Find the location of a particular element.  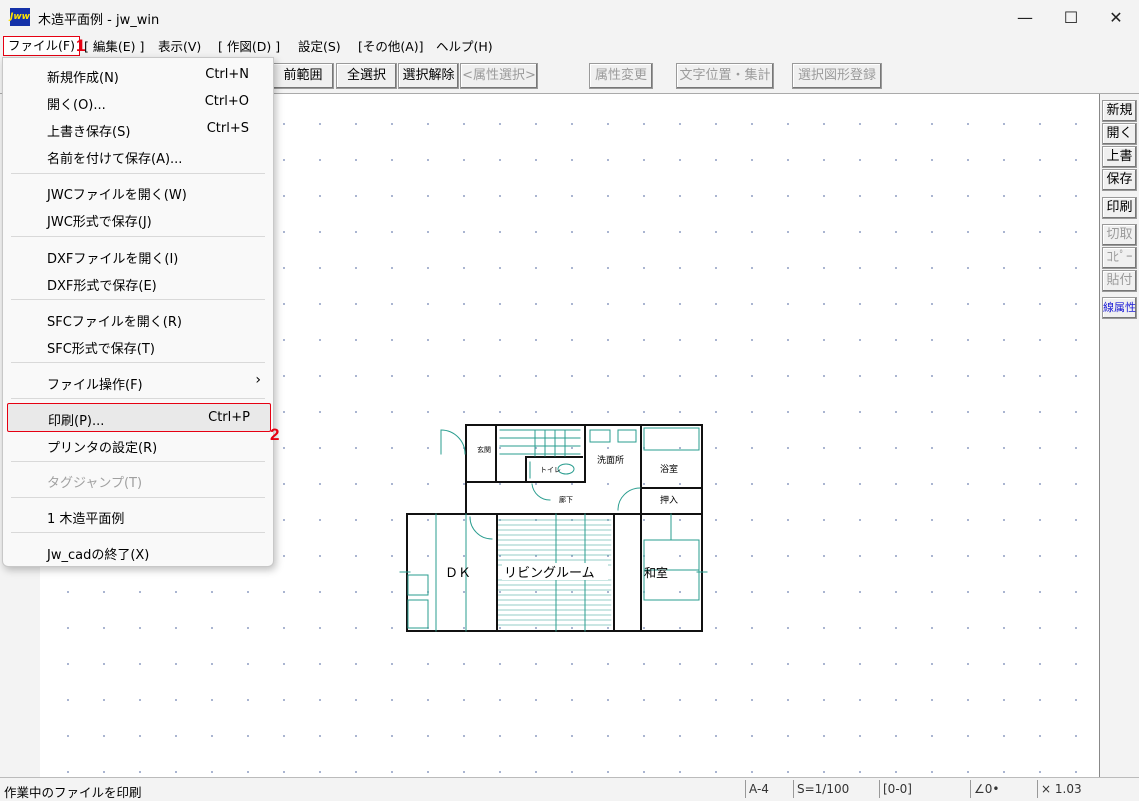

angle-indicator: ∠0• is located at coordinates (1002, 789).